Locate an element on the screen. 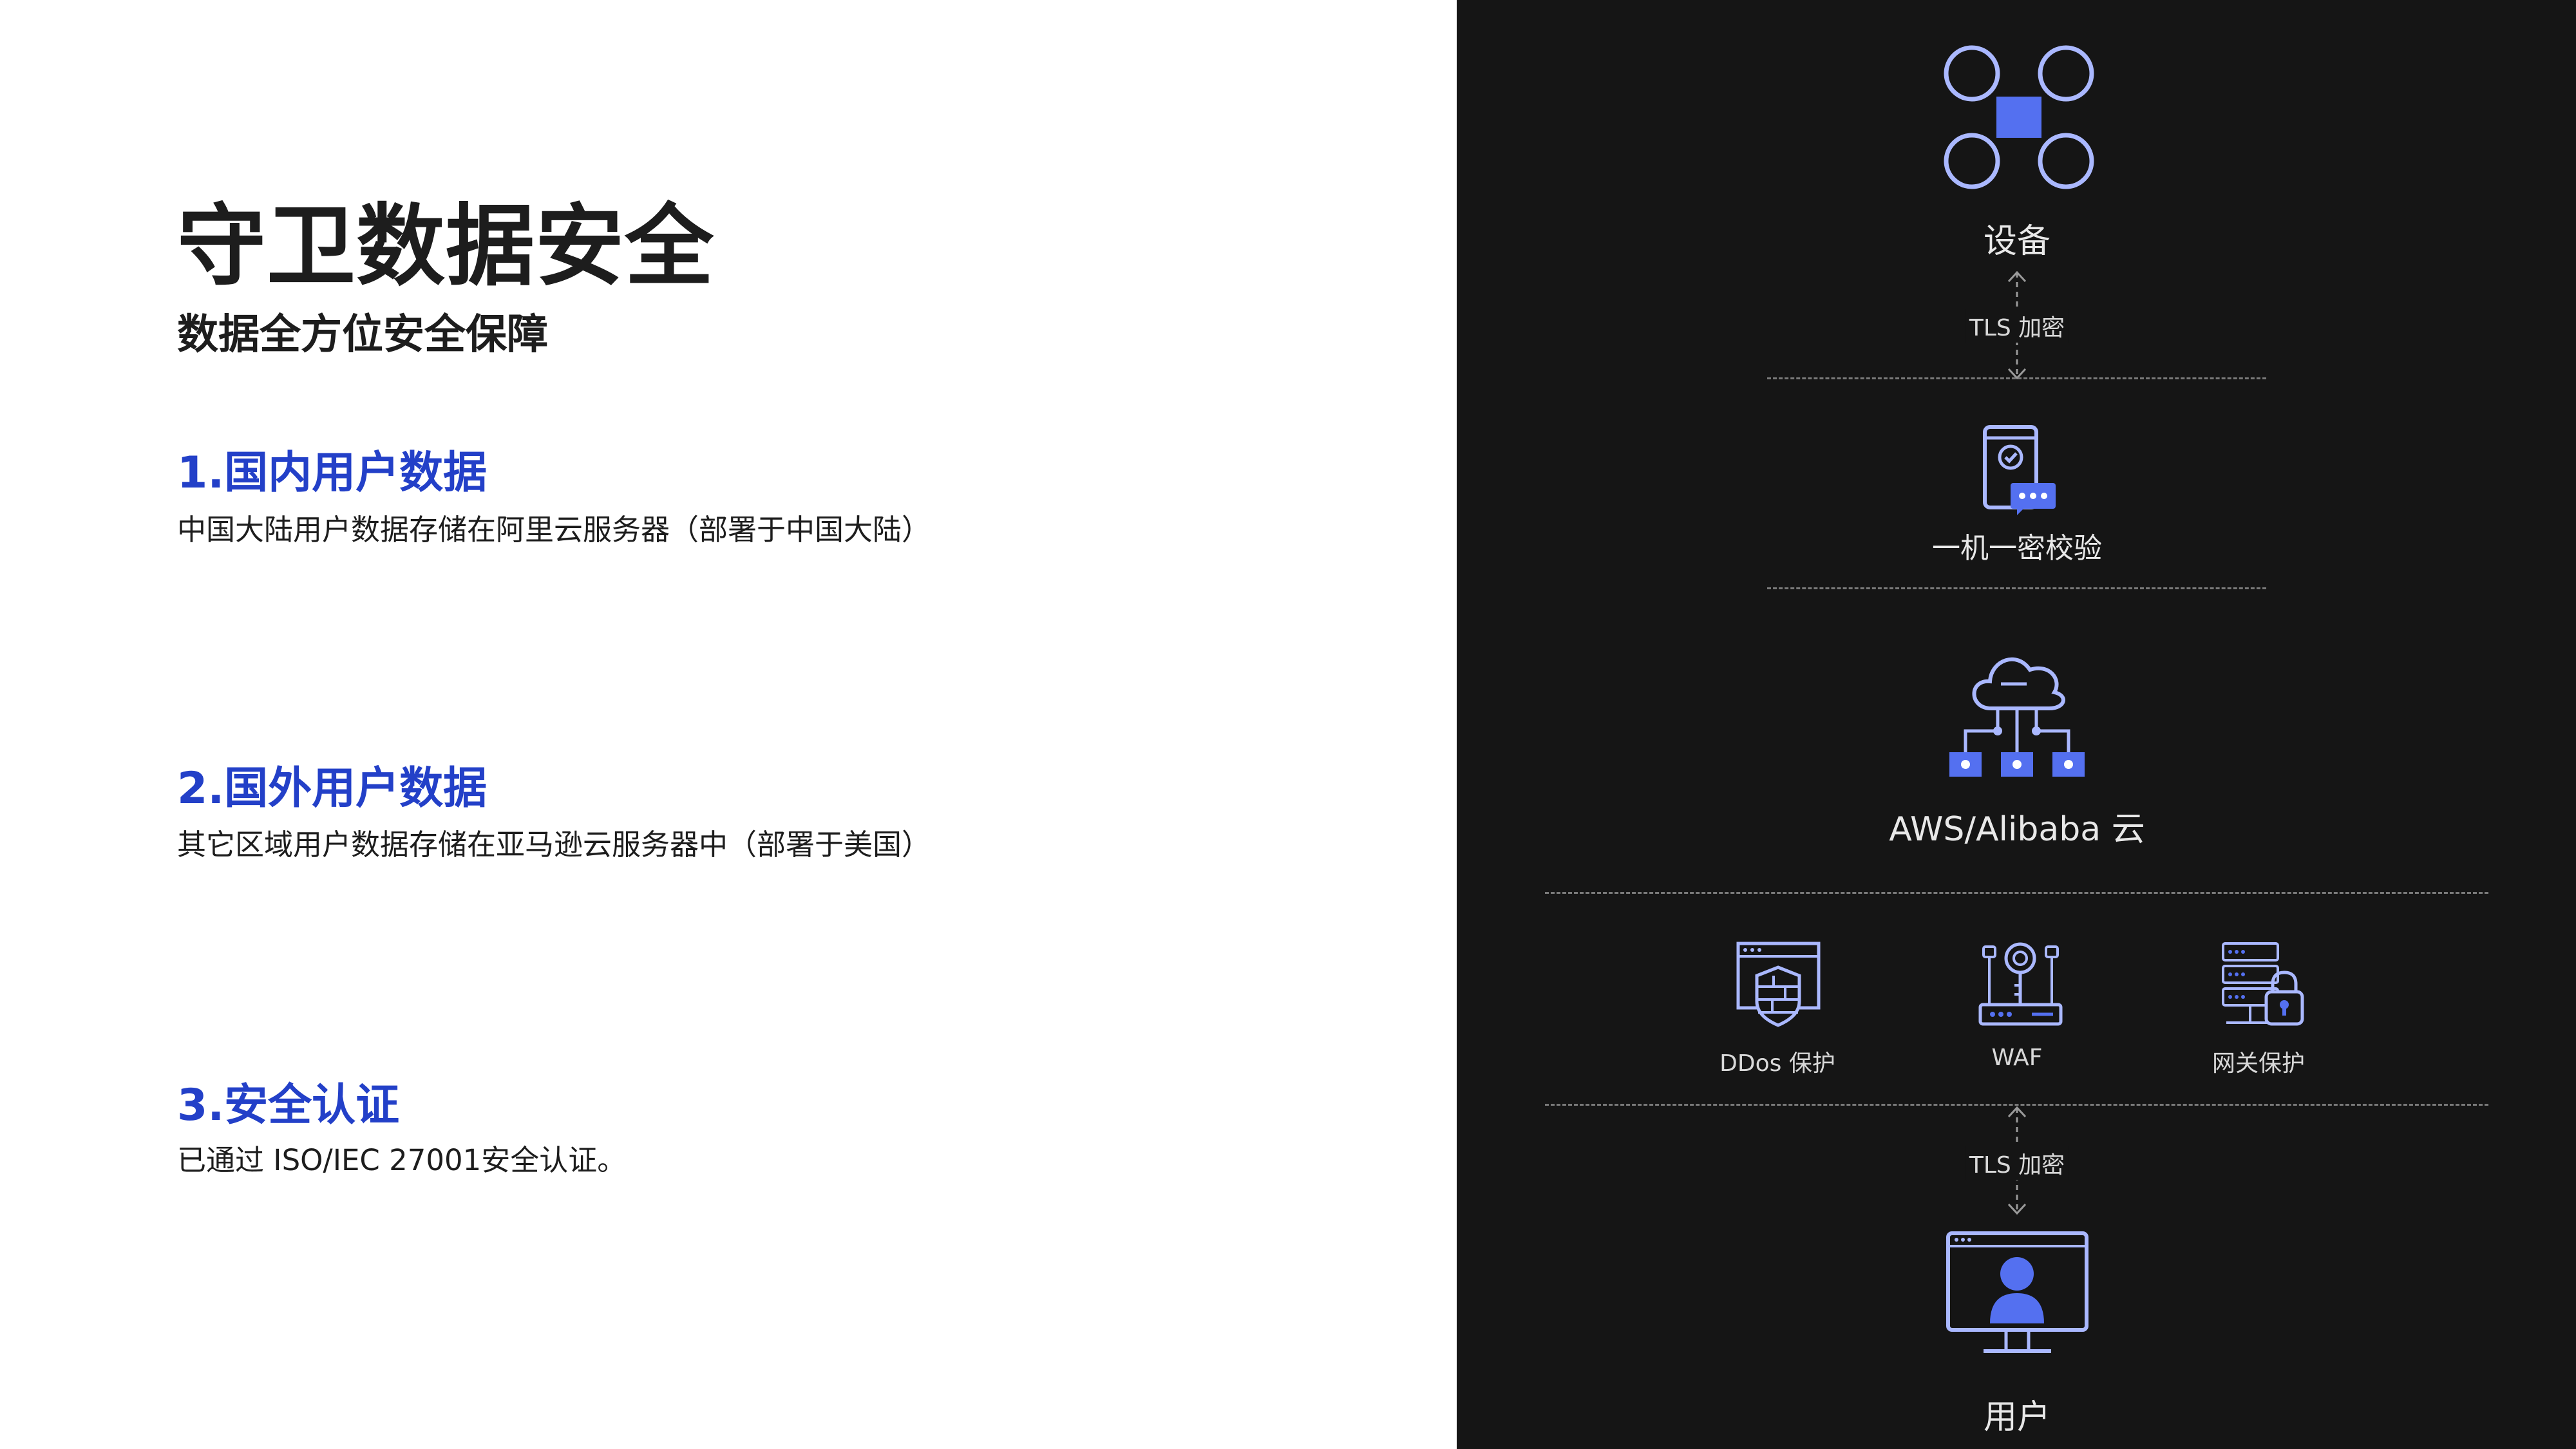  protection-label-waf: WAF is located at coordinates (2017, 1058).